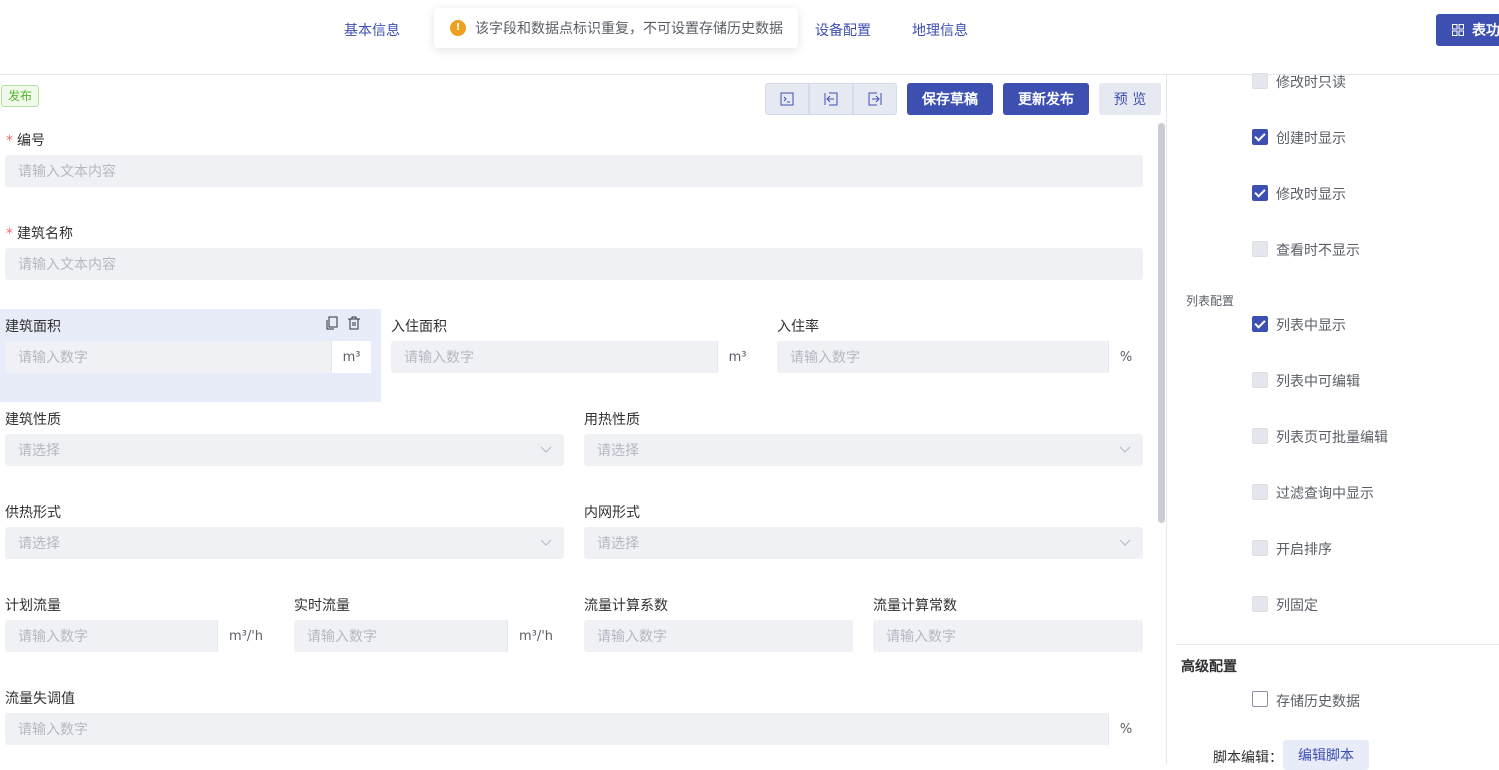 This screenshot has height=770, width=1499. What do you see at coordinates (322, 606) in the screenshot?
I see `field-label-realtime-flow: 实时流量` at bounding box center [322, 606].